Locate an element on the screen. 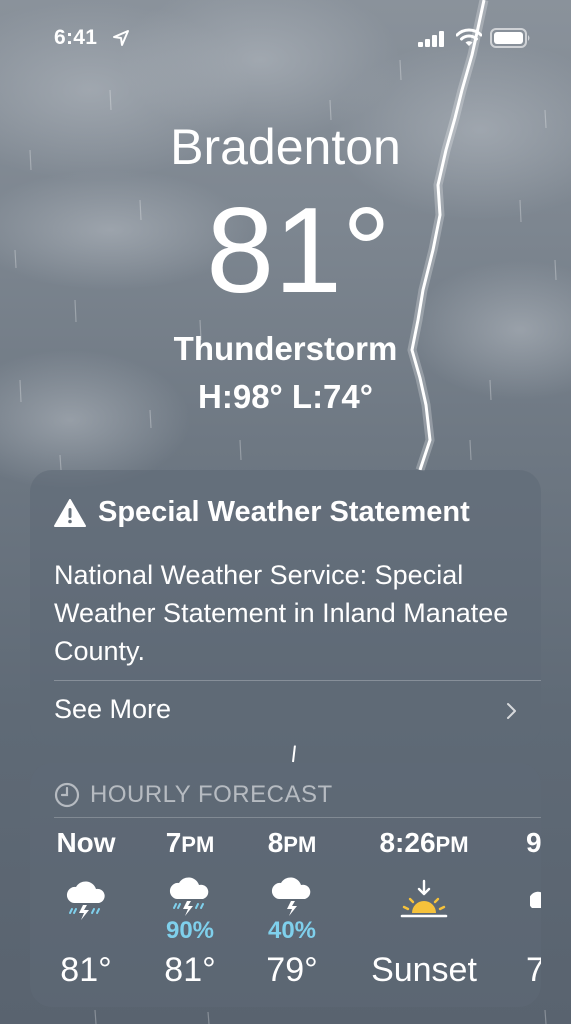  hour-text: 7 is located at coordinates (173, 842).